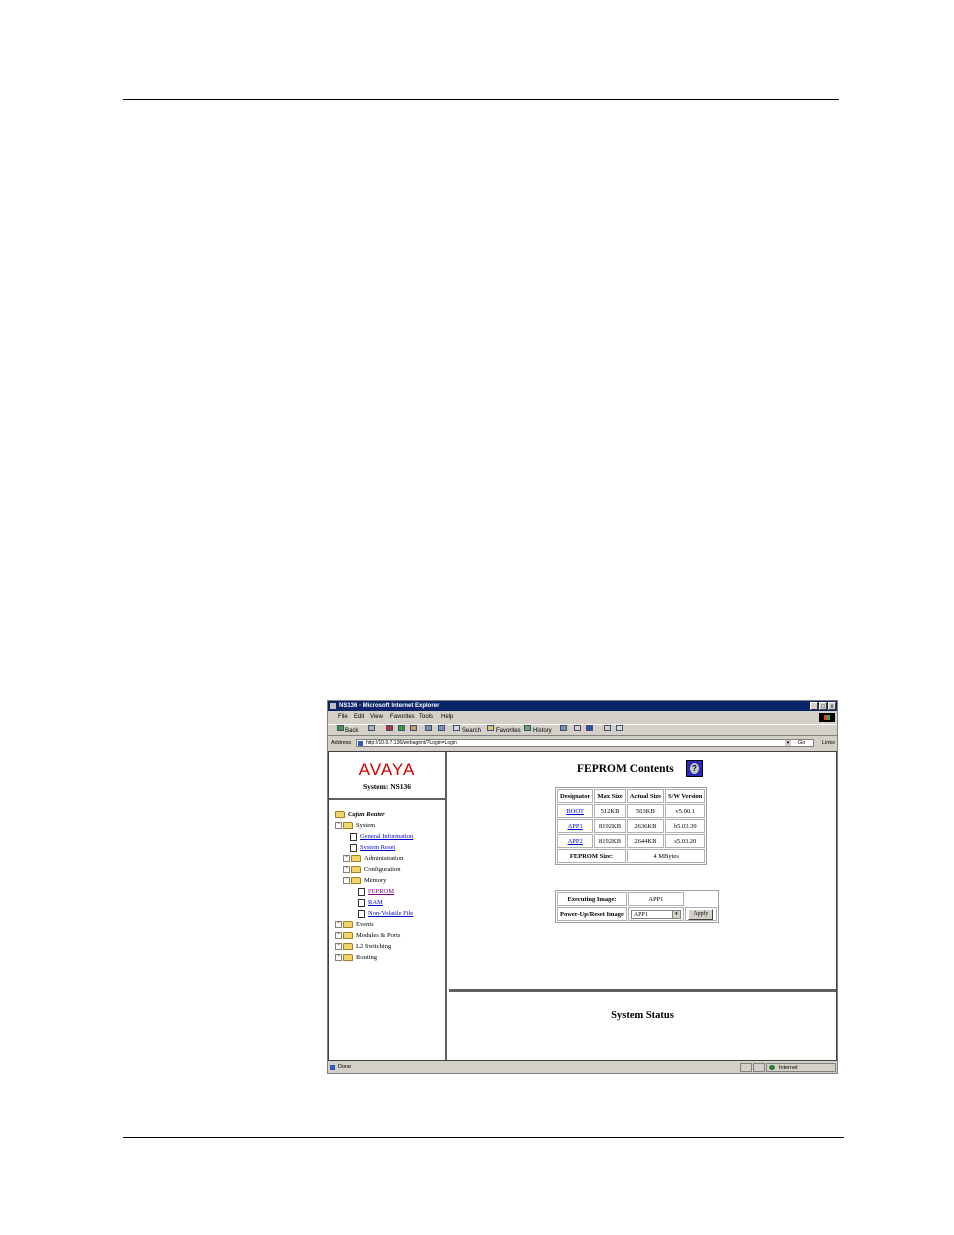  I want to click on maximize-button: □, so click(823, 706).